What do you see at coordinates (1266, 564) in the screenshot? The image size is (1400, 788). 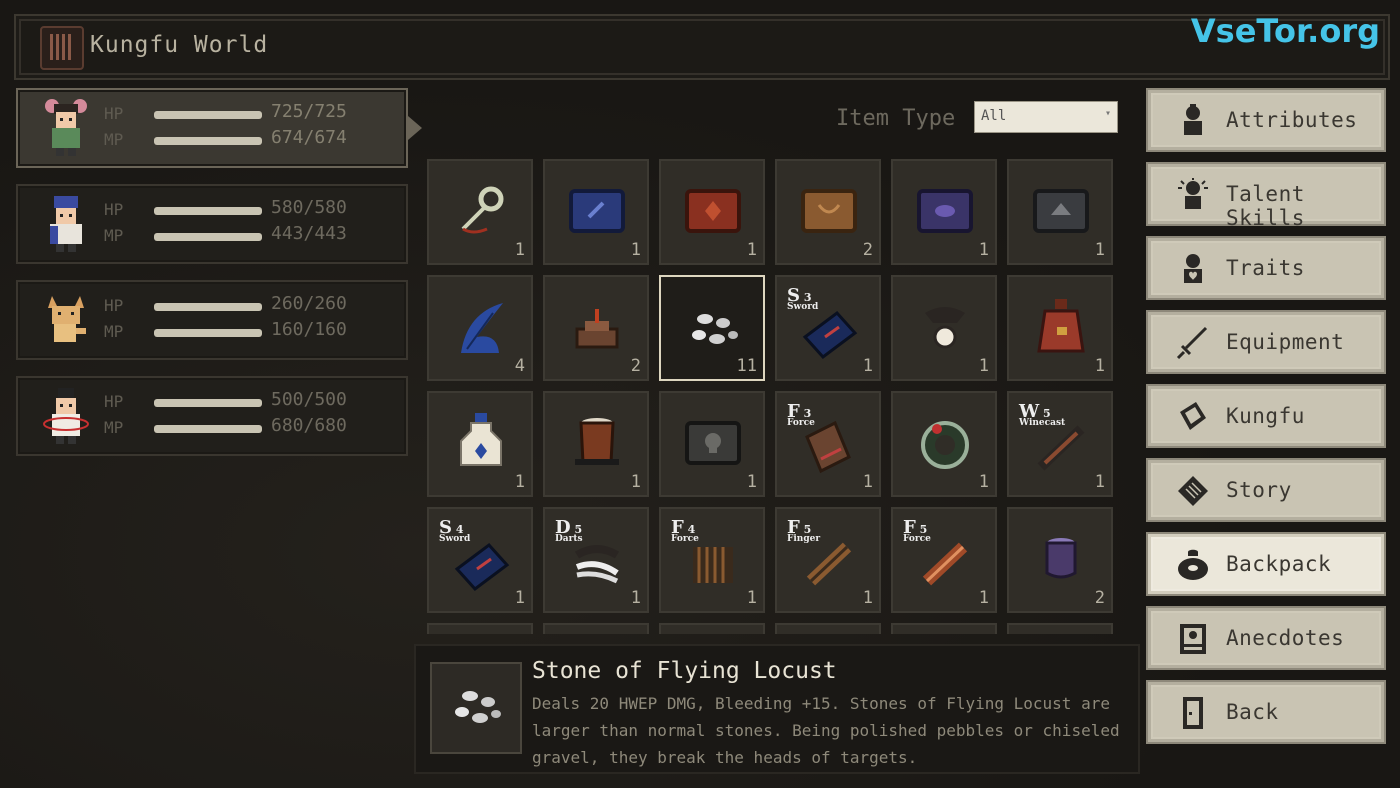 I see `menu-button-backpack: Backpack` at bounding box center [1266, 564].